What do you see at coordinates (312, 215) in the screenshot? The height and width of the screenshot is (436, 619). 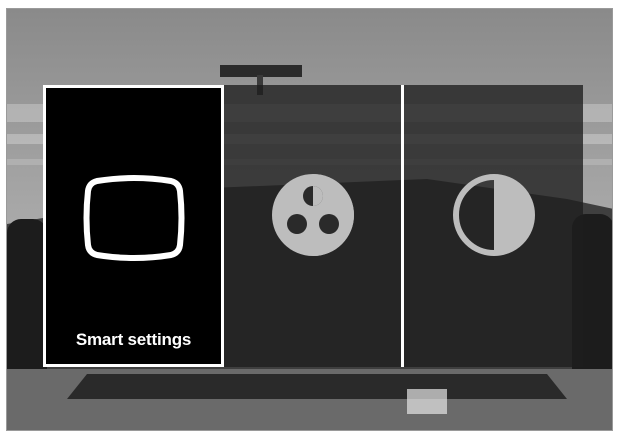 I see `color-icon` at bounding box center [312, 215].